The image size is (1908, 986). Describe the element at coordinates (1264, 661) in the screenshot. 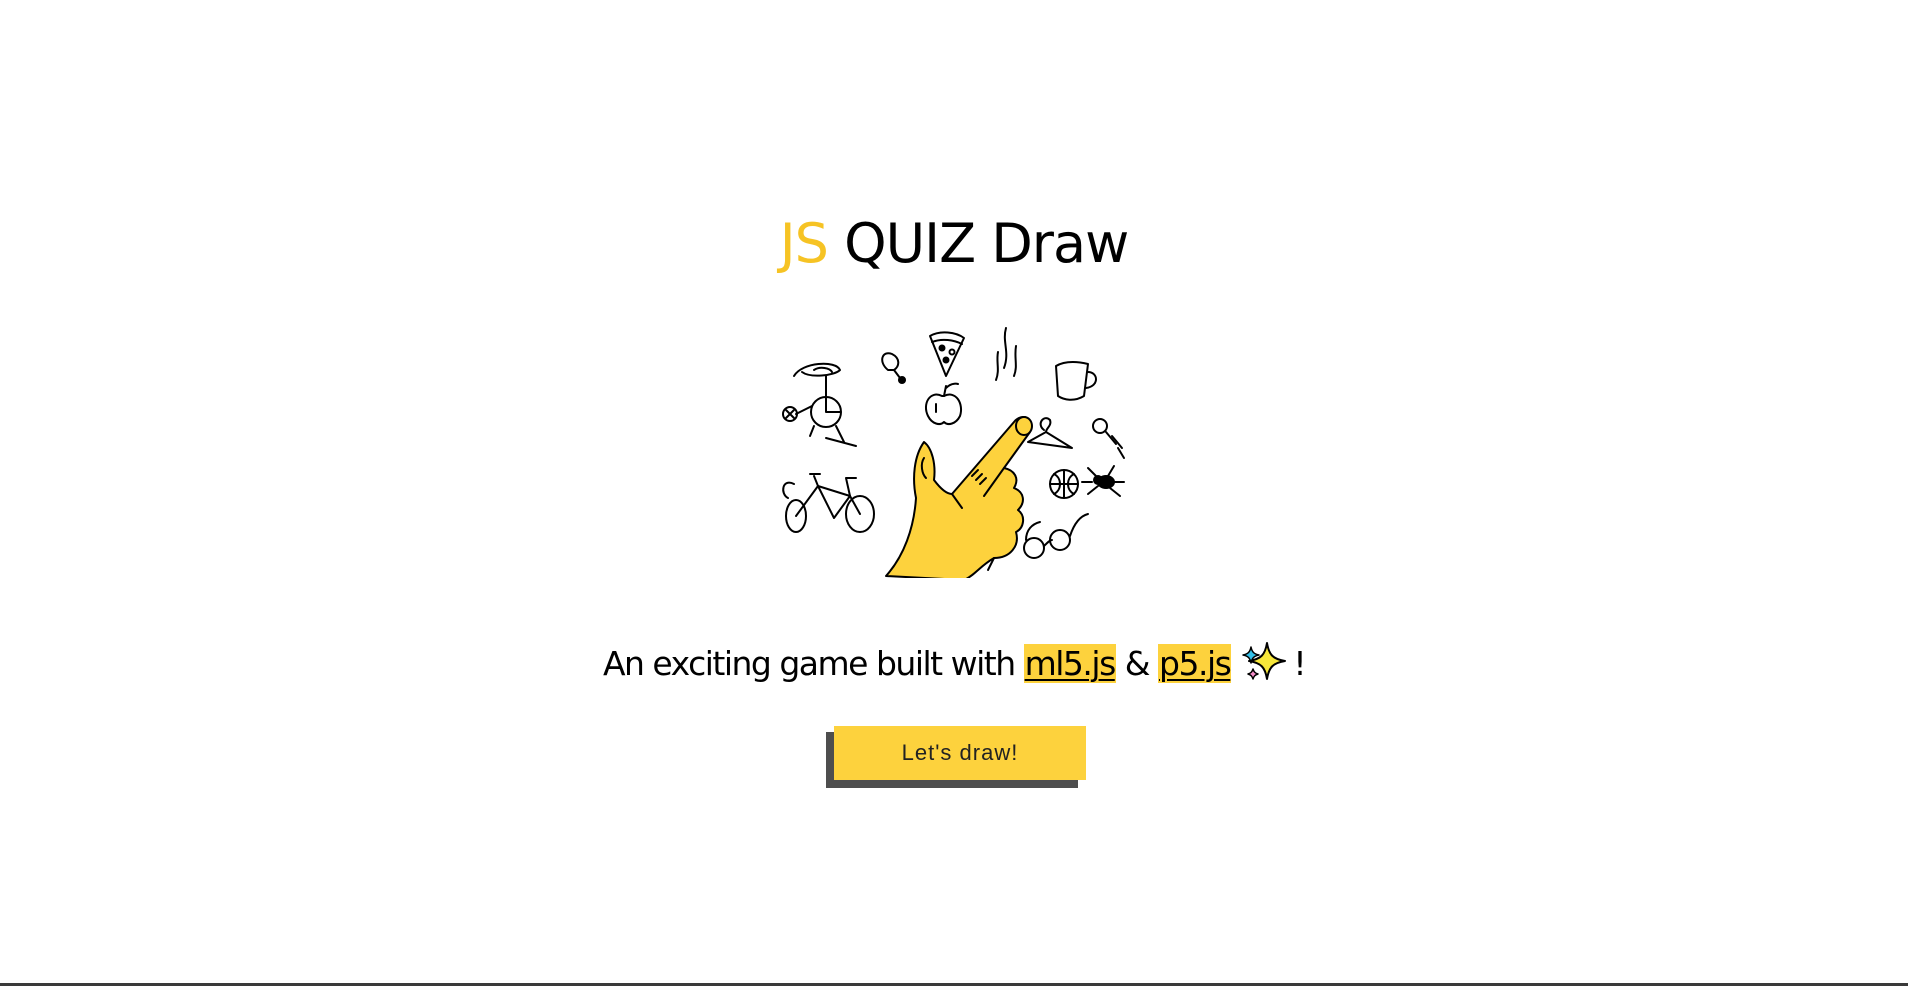

I see `sparkles-icon` at that location.